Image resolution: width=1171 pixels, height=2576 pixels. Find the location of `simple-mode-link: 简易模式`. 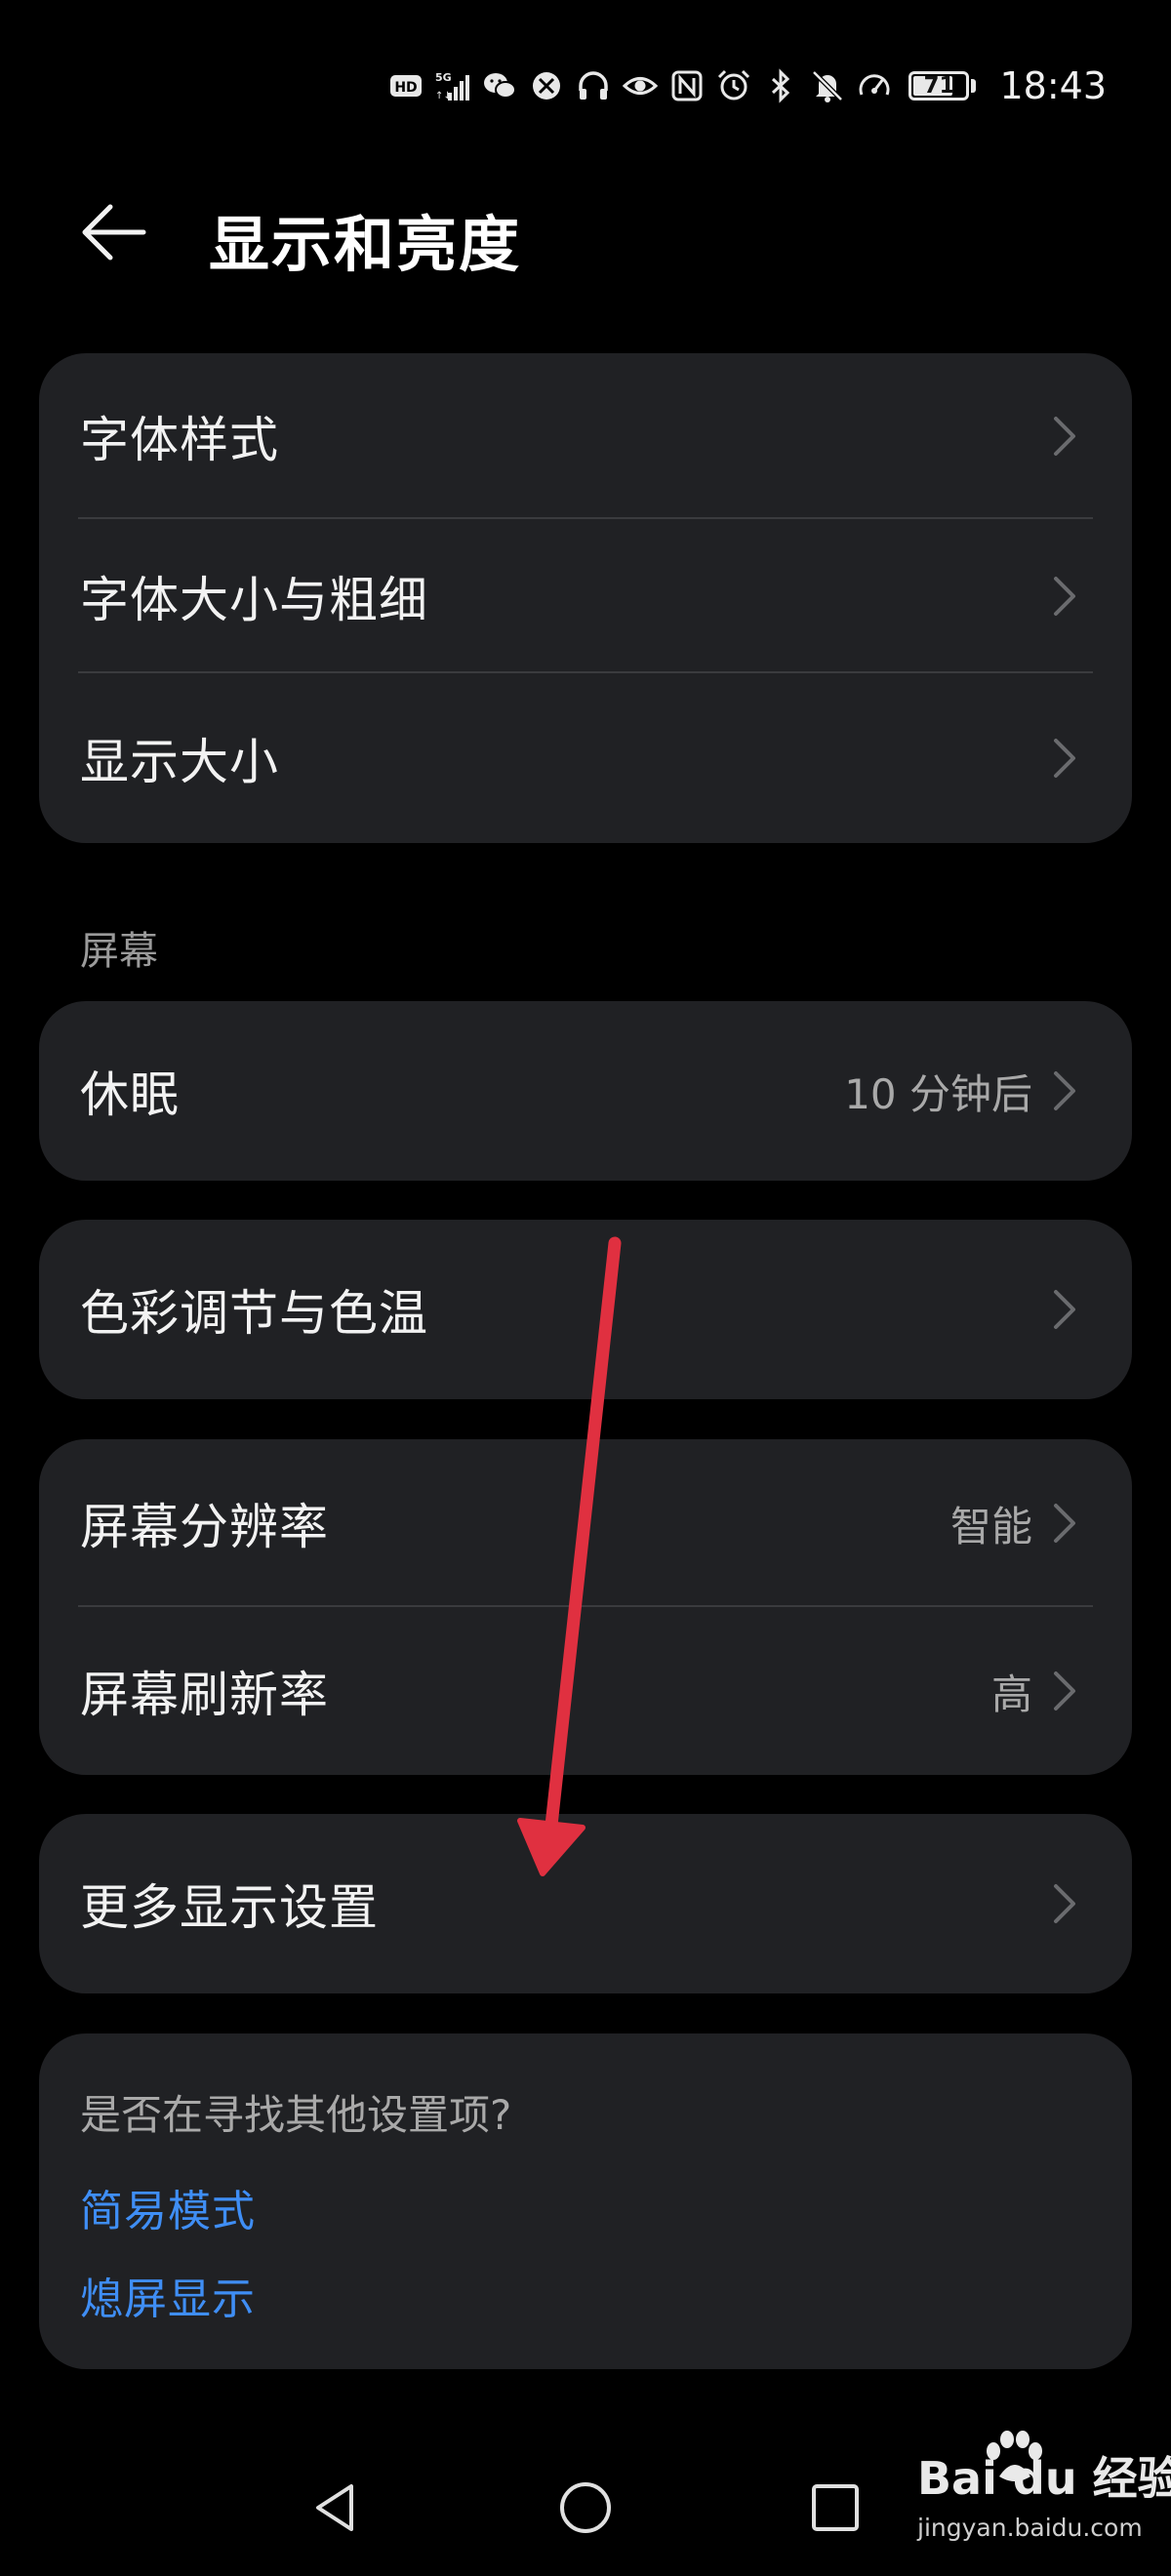

simple-mode-link: 简易模式 is located at coordinates (168, 2207).